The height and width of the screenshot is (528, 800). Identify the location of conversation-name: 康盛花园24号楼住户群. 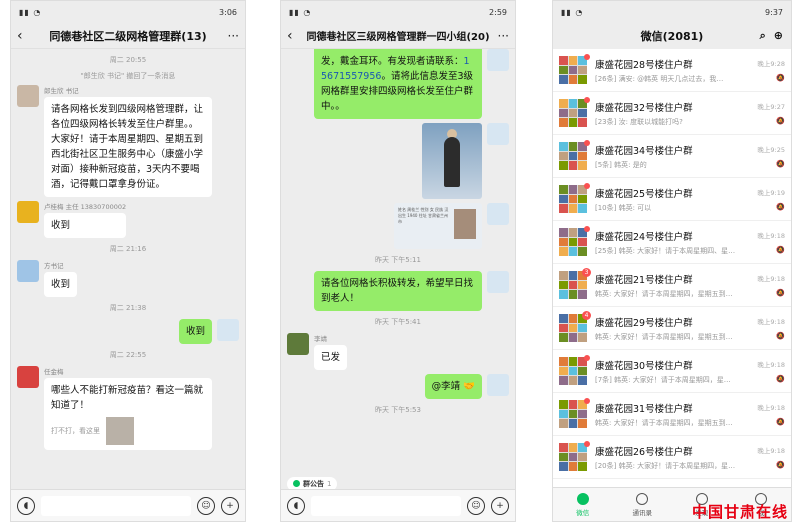
(644, 237).